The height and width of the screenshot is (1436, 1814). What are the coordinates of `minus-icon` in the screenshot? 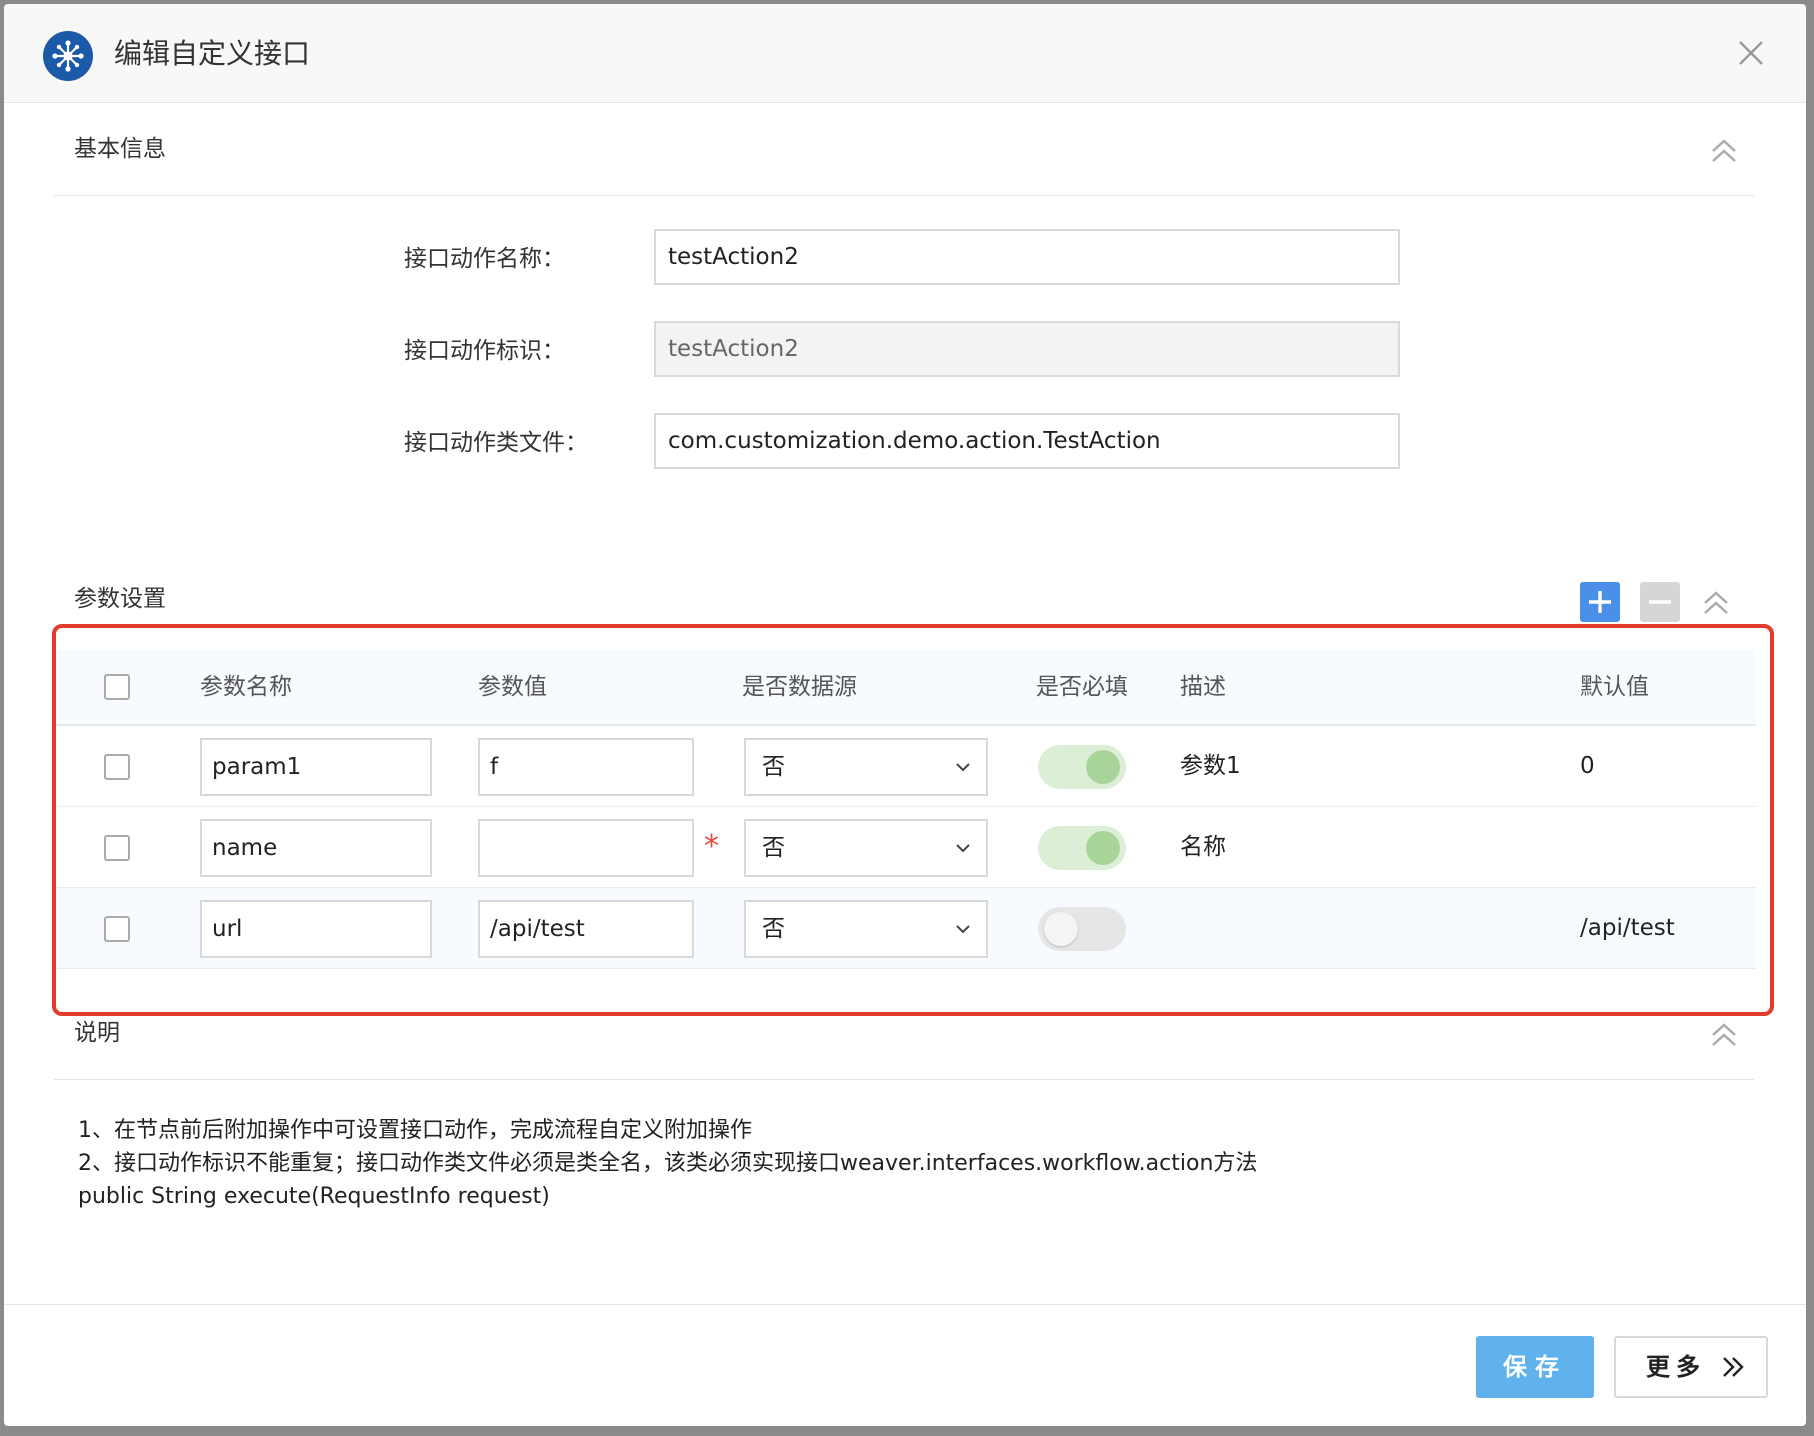 It's located at (1660, 602).